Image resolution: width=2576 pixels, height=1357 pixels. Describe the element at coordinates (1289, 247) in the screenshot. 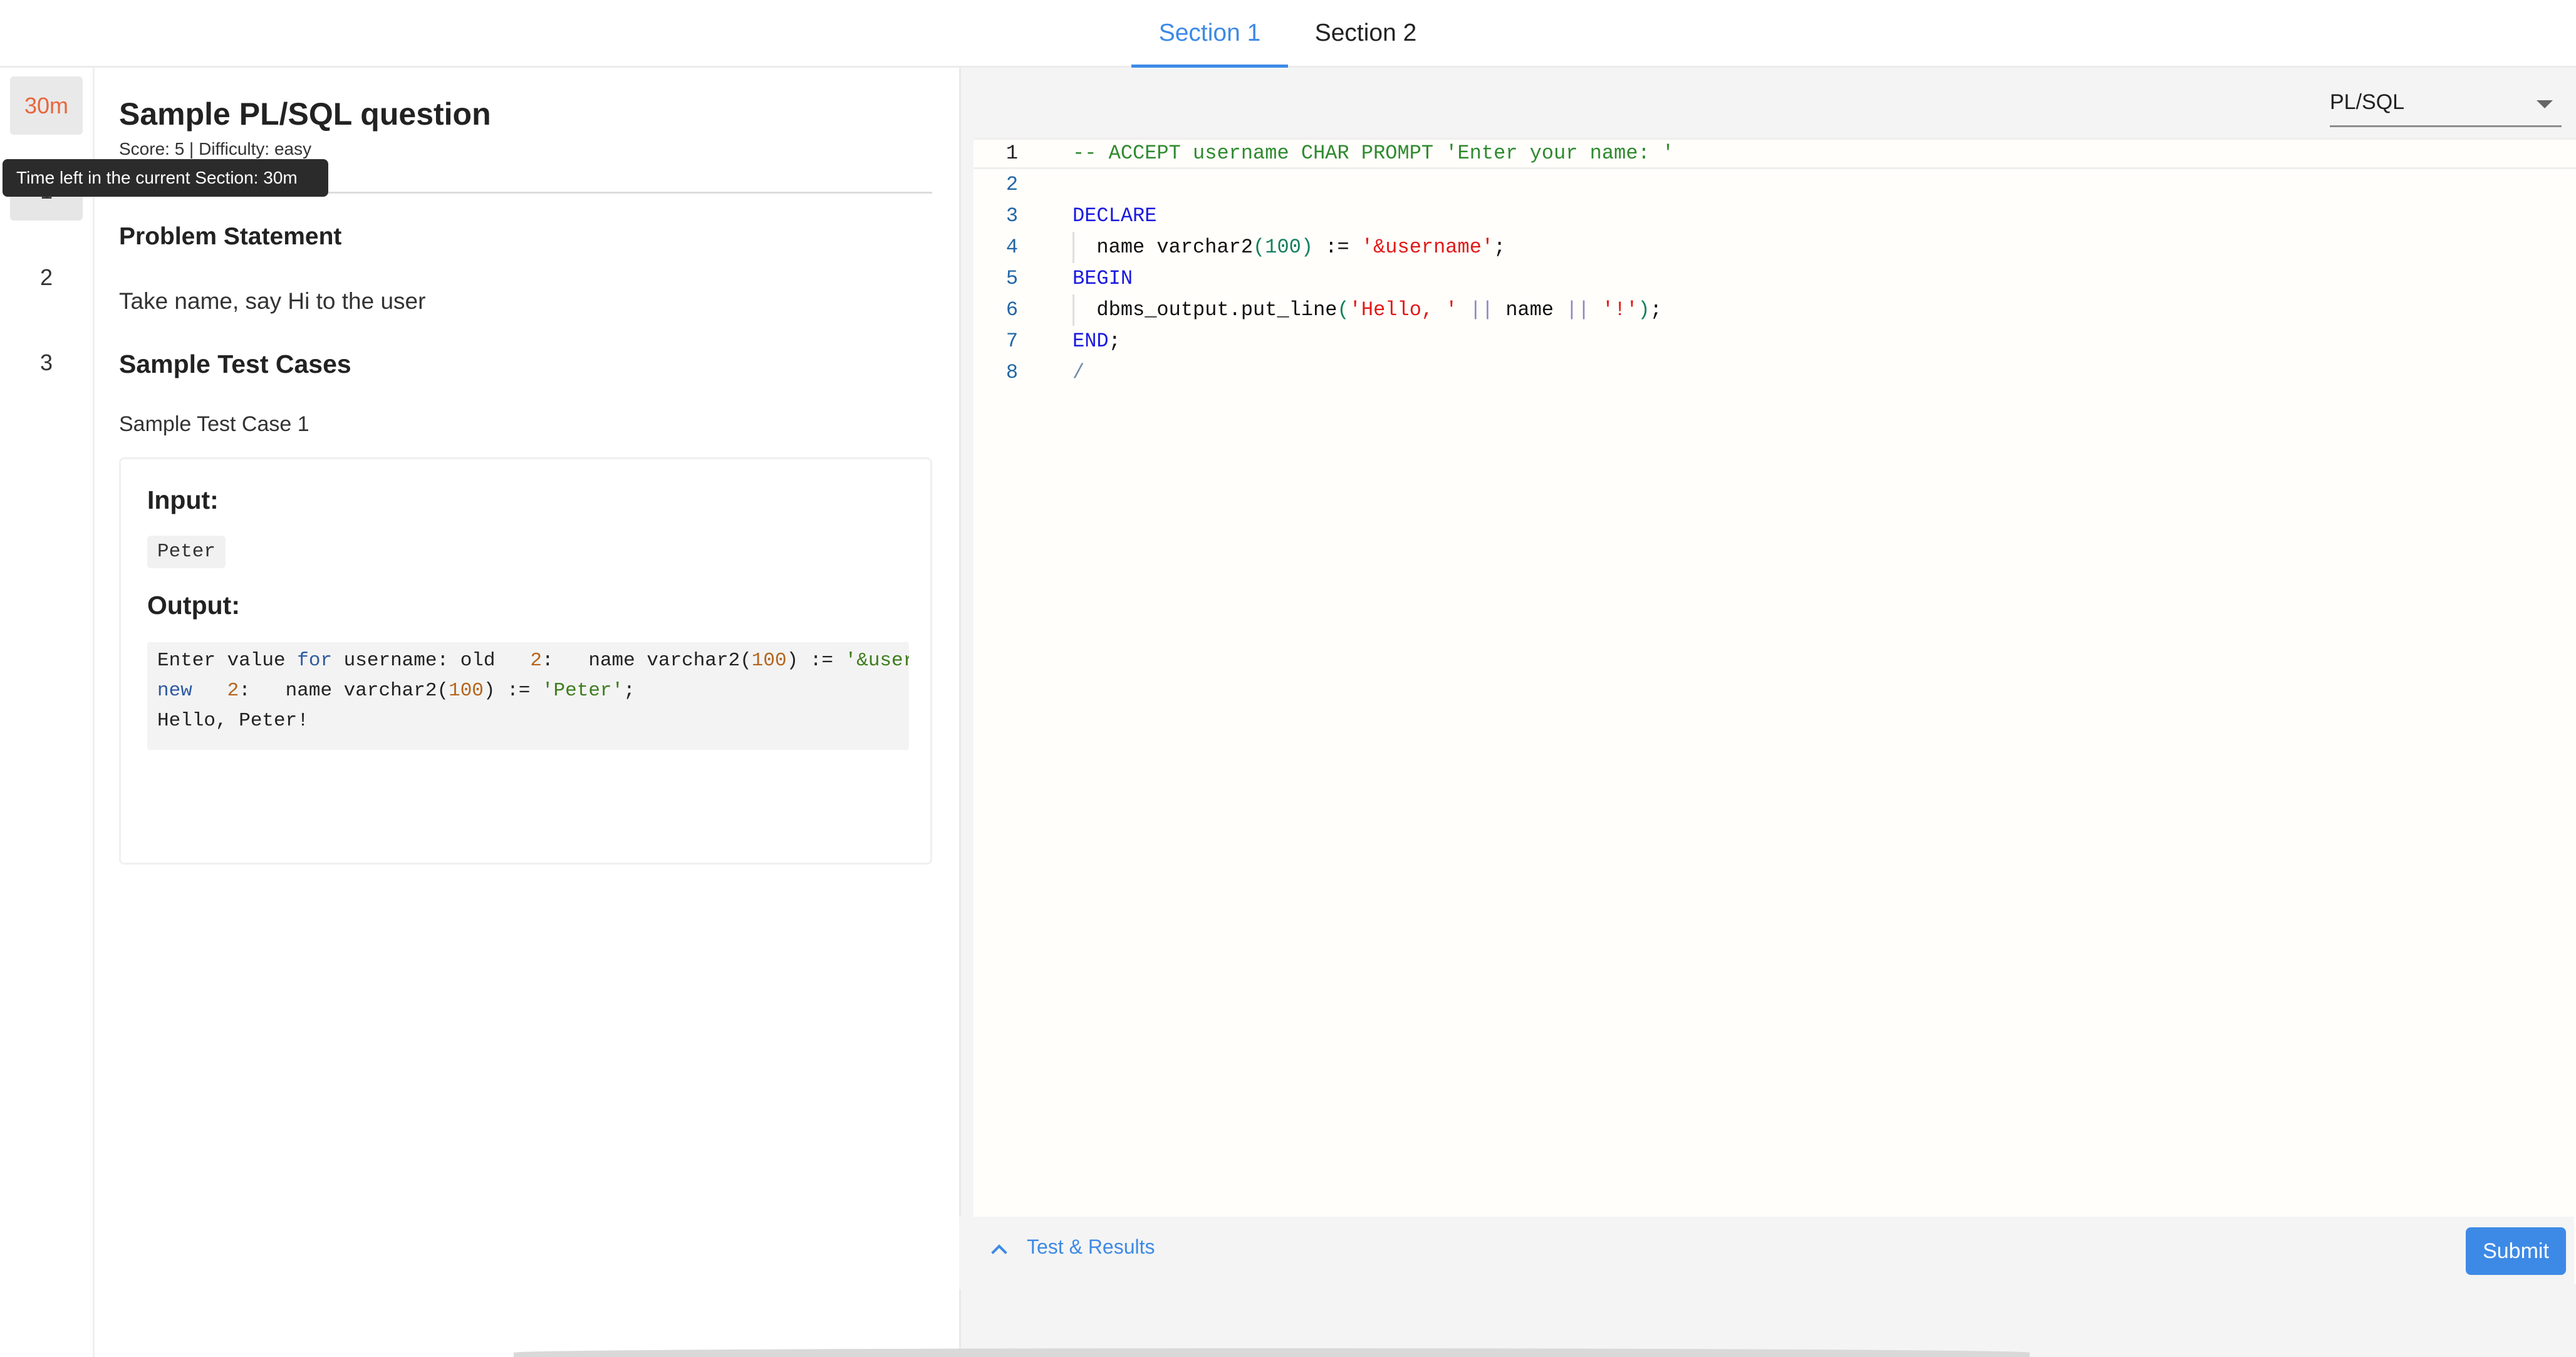

I see `code-text: name varchar2(100) := '&username';` at that location.